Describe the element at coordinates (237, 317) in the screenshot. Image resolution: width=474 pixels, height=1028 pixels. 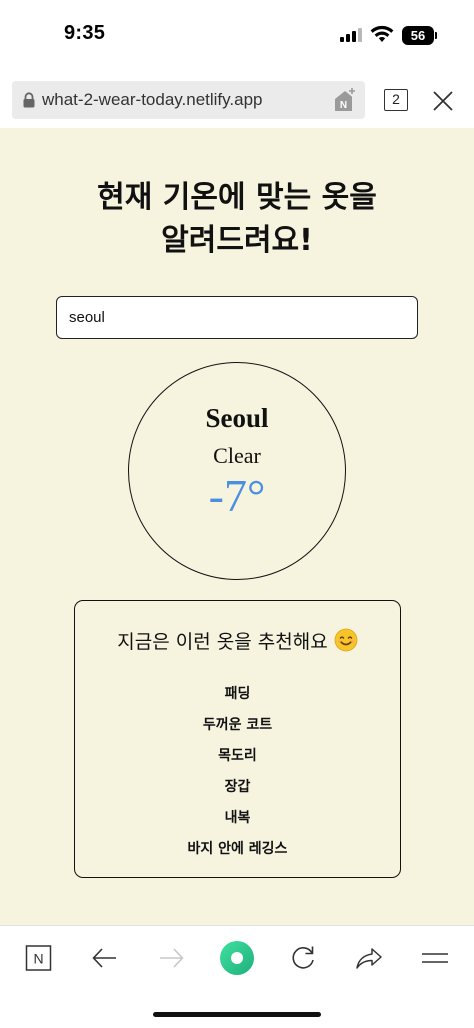
I see `city-search-input` at that location.